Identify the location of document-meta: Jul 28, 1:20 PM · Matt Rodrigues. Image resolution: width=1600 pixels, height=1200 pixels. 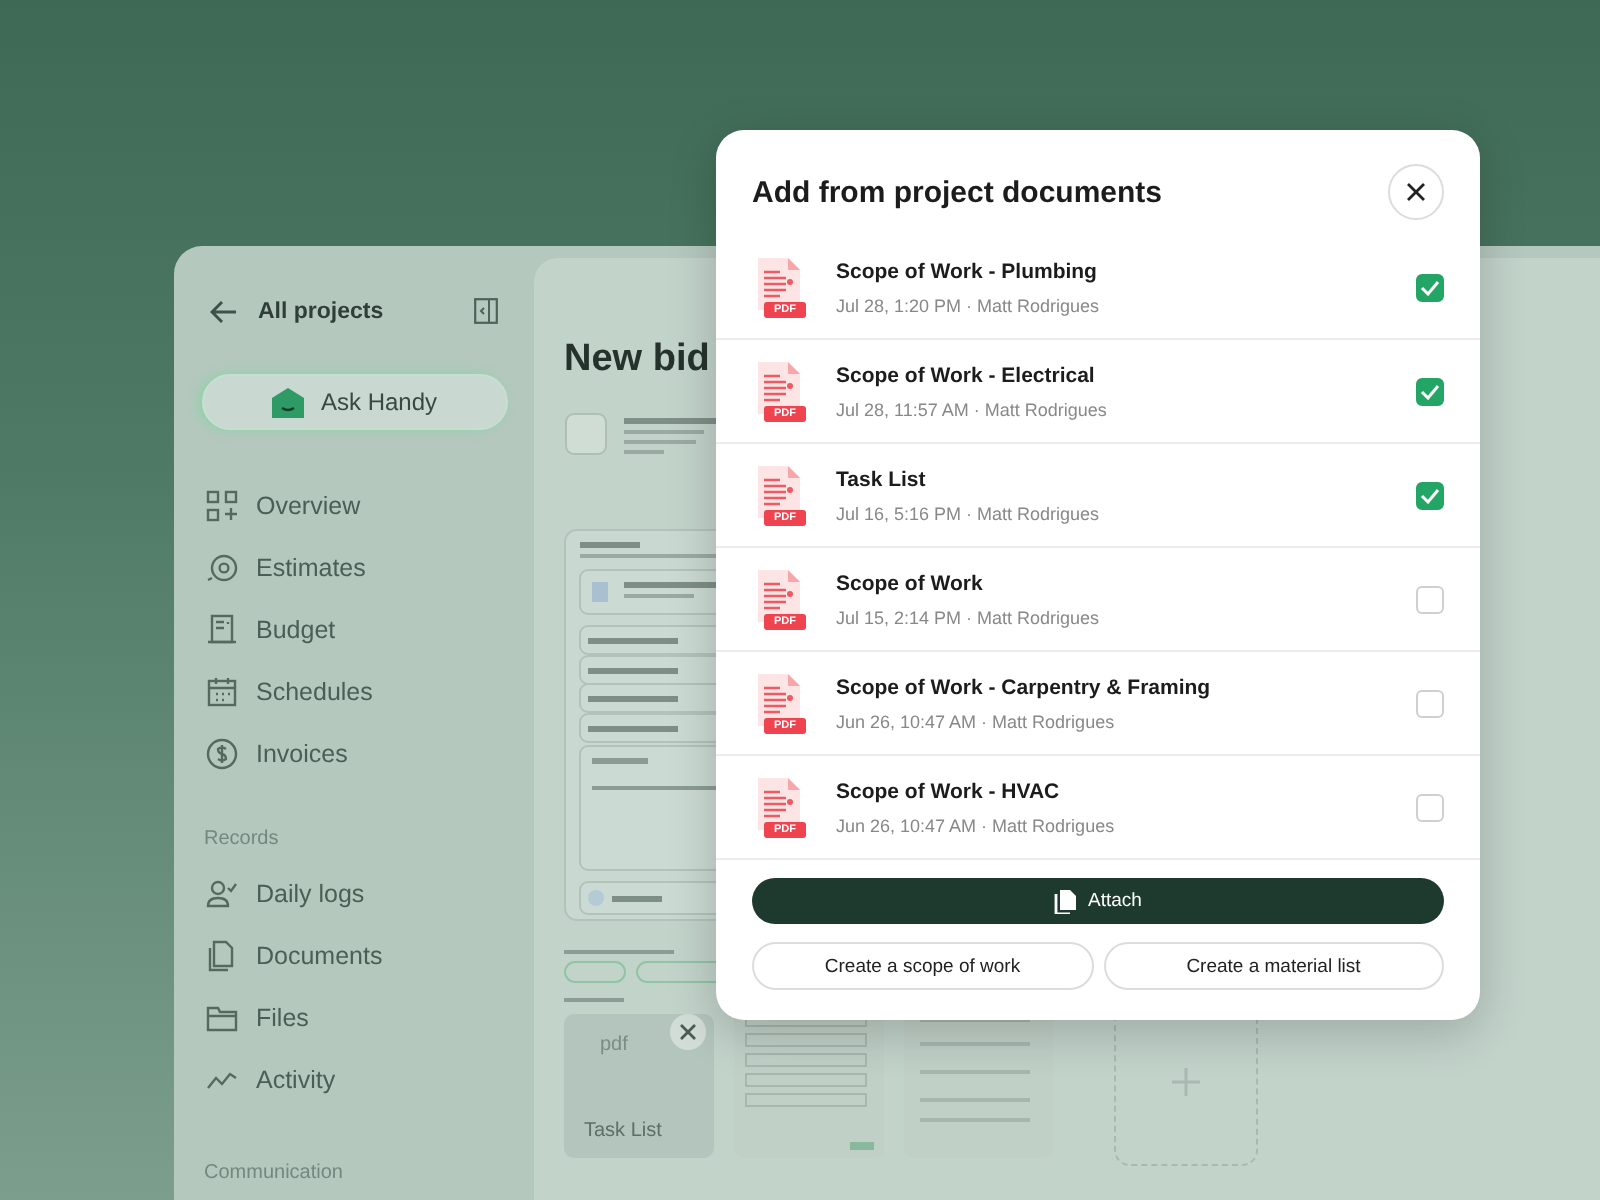
(969, 305).